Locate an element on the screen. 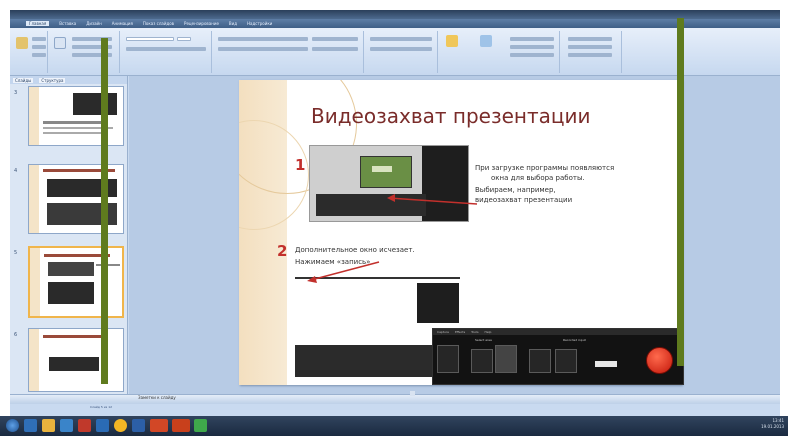 The height and width of the screenshot is (436, 788). ie-browser-icon is located at coordinates (66, 425).